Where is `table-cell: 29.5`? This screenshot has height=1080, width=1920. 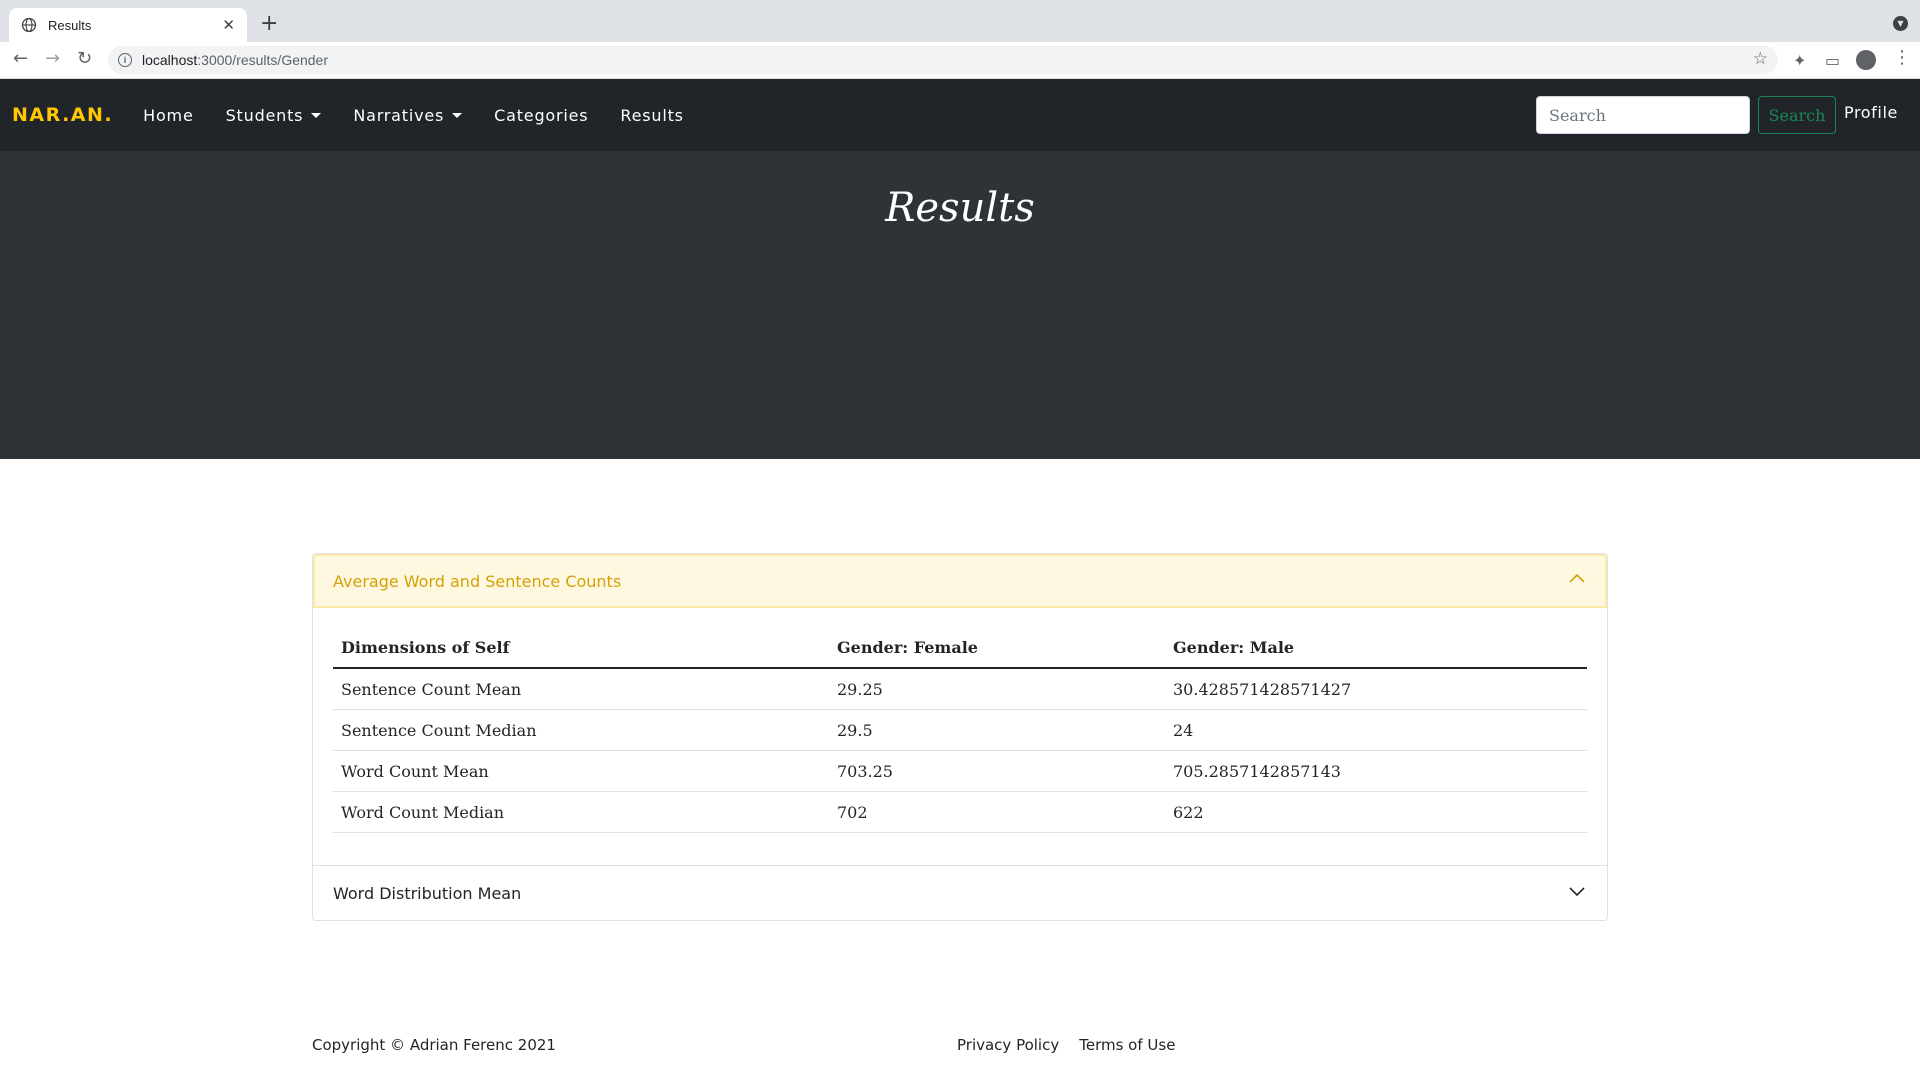
table-cell: 29.5 is located at coordinates (997, 730).